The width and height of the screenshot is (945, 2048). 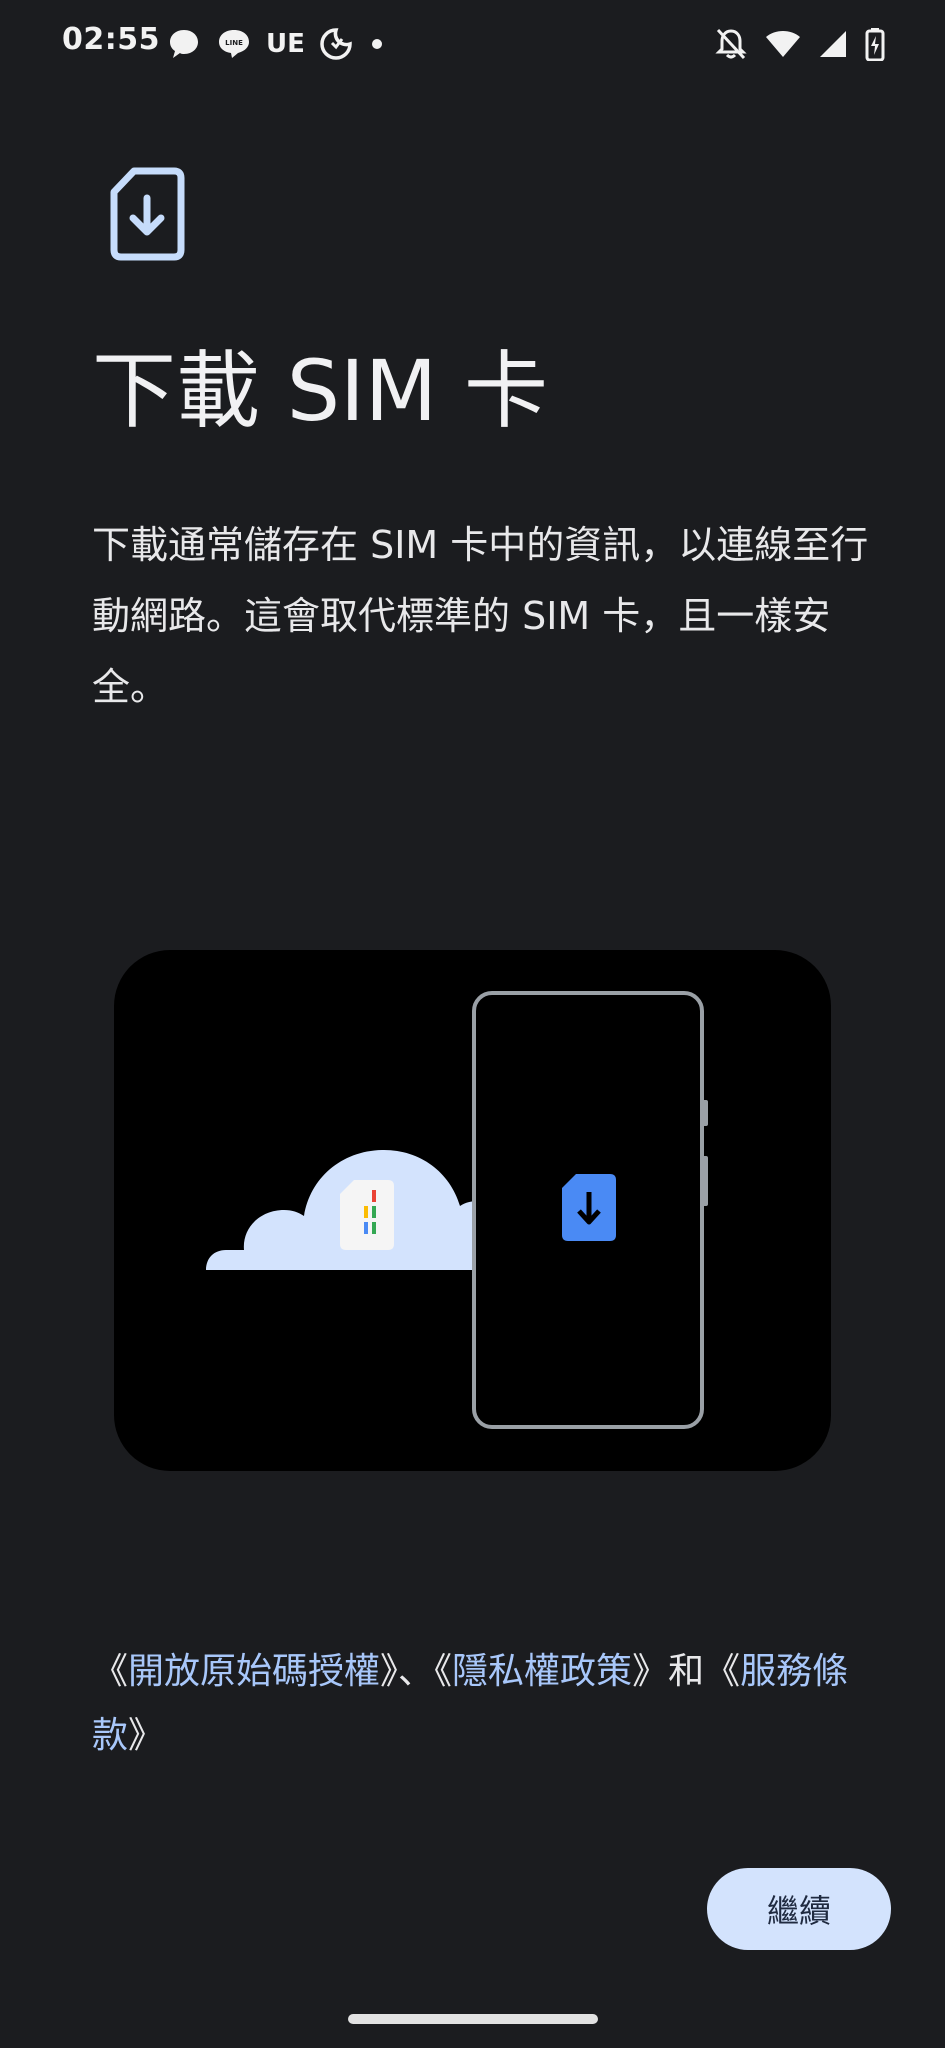 I want to click on status-time: 02:55, so click(x=111, y=39).